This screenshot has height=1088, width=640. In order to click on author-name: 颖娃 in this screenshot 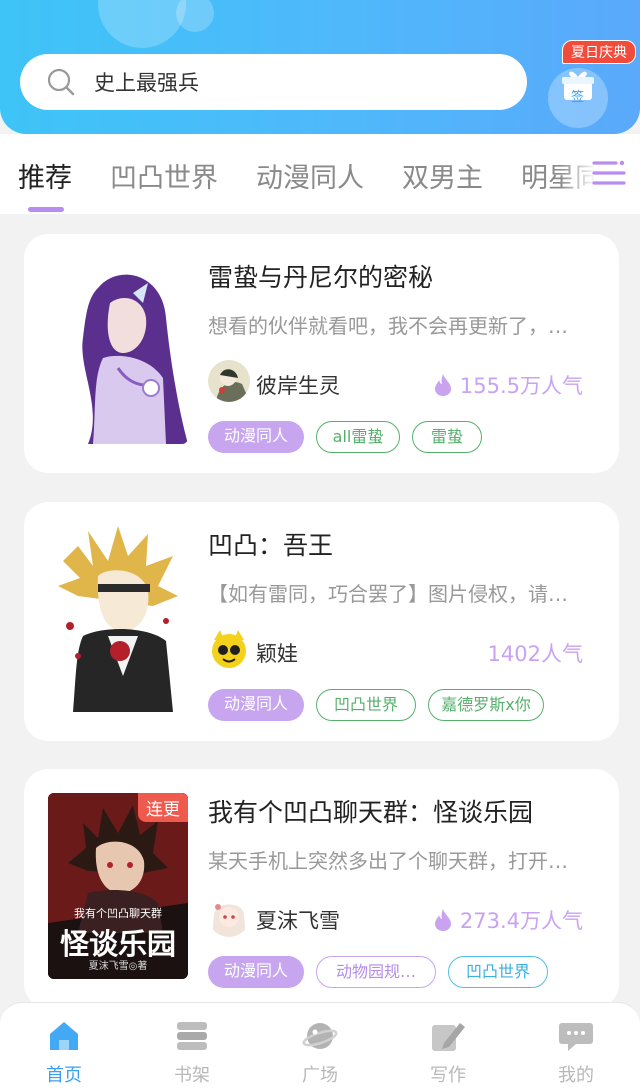, I will do `click(277, 654)`.